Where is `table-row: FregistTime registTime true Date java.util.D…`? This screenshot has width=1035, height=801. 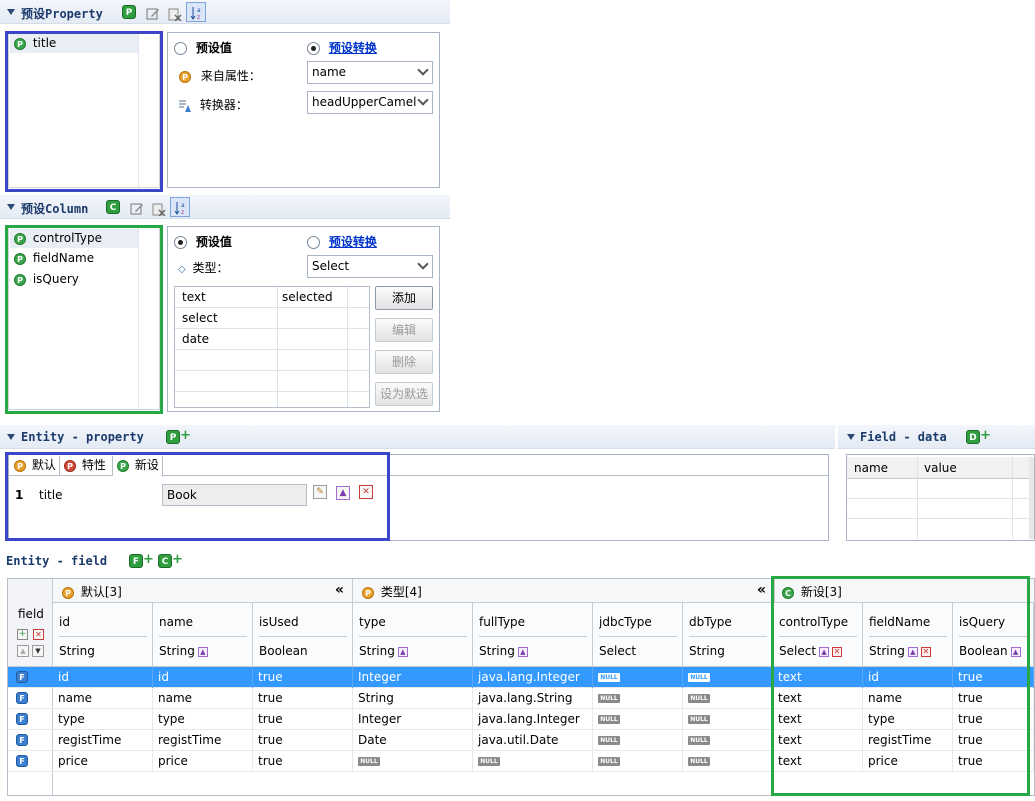
table-row: FregistTime registTime true Date java.util.D… is located at coordinates (521, 740).